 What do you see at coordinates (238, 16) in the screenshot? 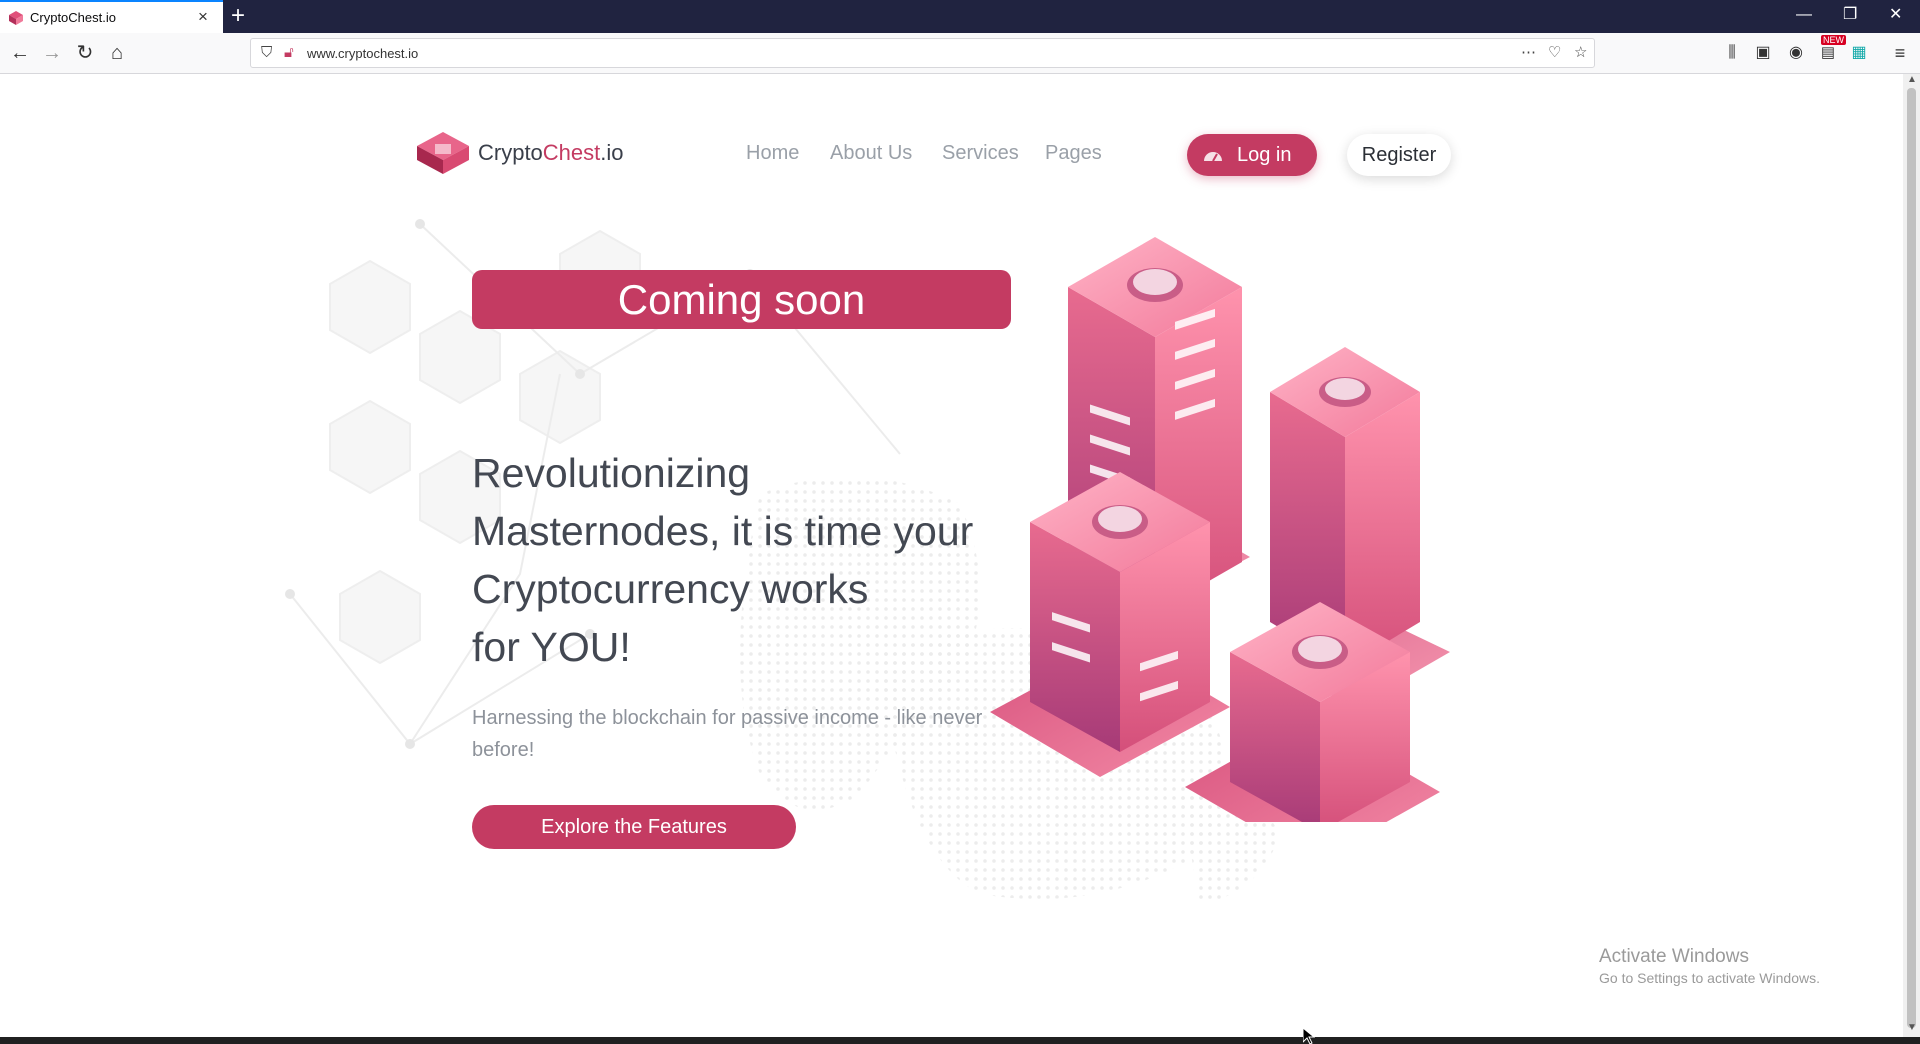
I see `new-tab-icon: +` at bounding box center [238, 16].